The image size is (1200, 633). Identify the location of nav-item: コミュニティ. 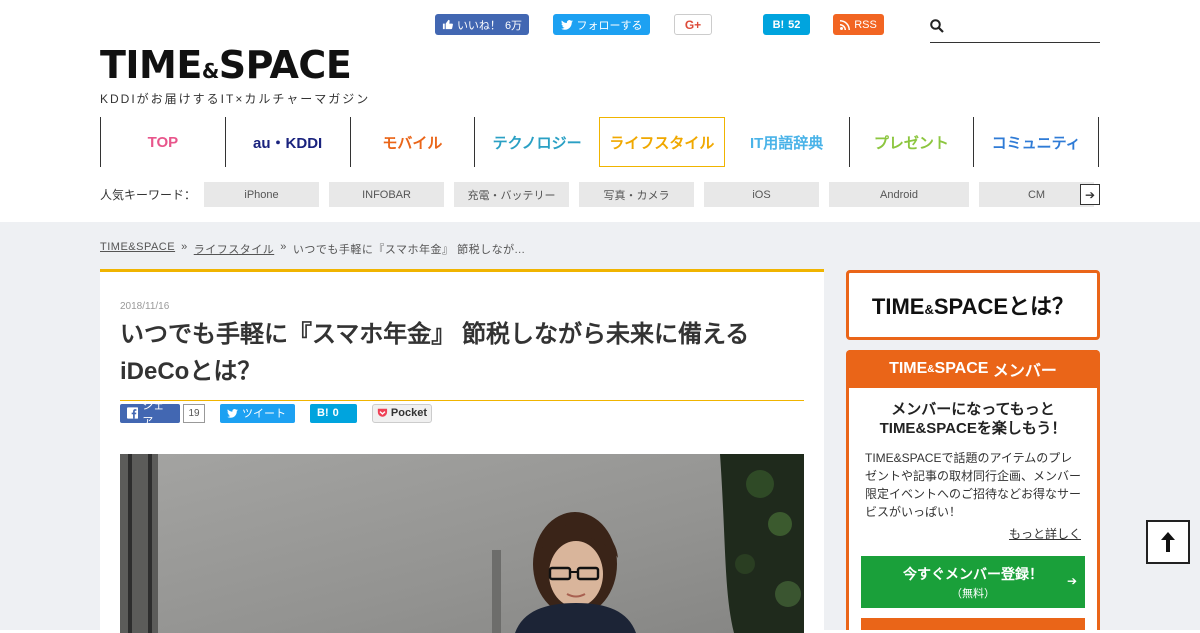
(1036, 142).